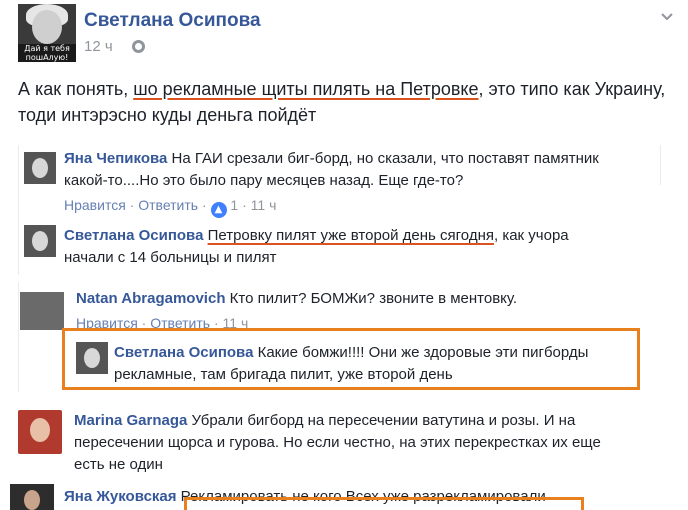 The image size is (688, 510). I want to click on avatar-caption: Дай я тебя пошАлую!, so click(47, 53).